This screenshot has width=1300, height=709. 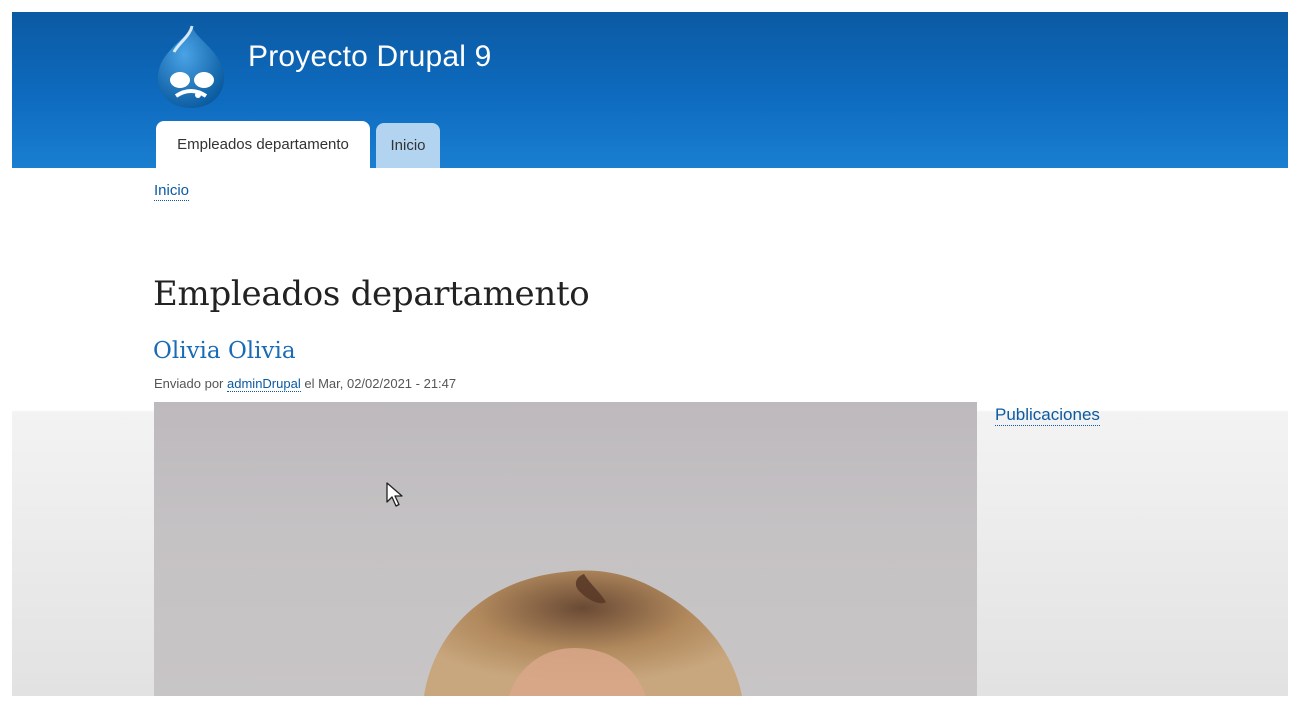 What do you see at coordinates (191, 66) in the screenshot?
I see `drupal-logo-icon` at bounding box center [191, 66].